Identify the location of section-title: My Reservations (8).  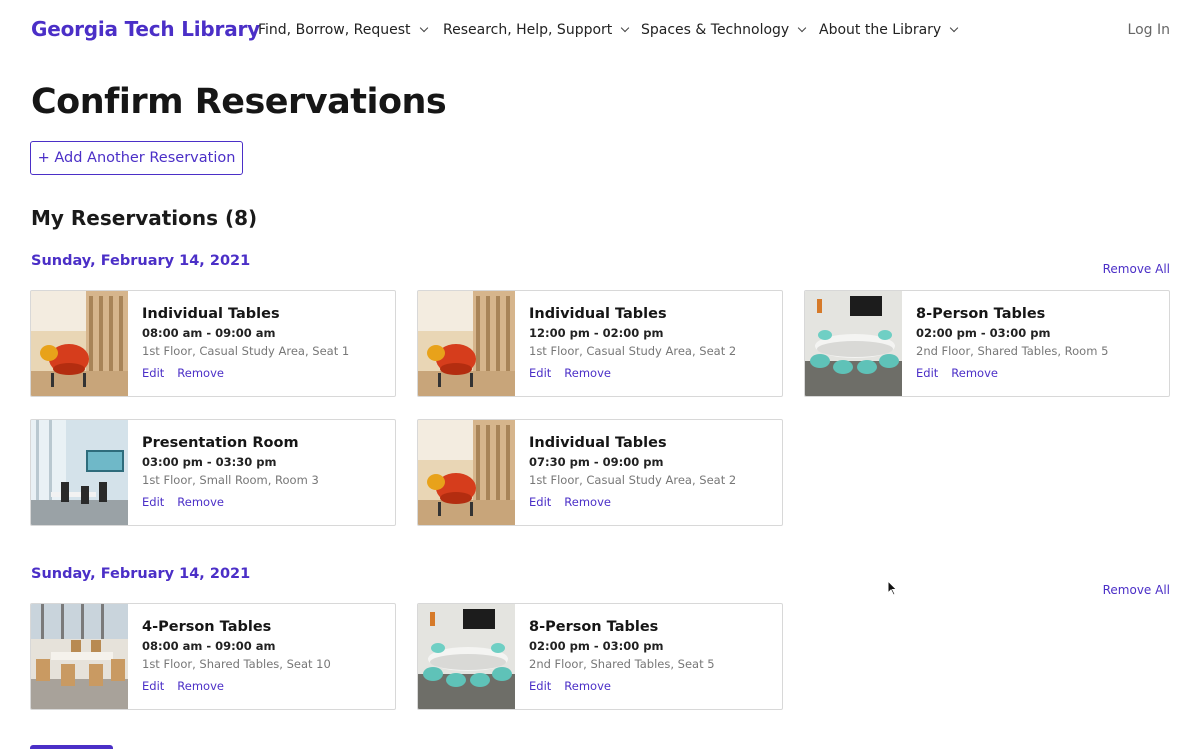
(144, 218).